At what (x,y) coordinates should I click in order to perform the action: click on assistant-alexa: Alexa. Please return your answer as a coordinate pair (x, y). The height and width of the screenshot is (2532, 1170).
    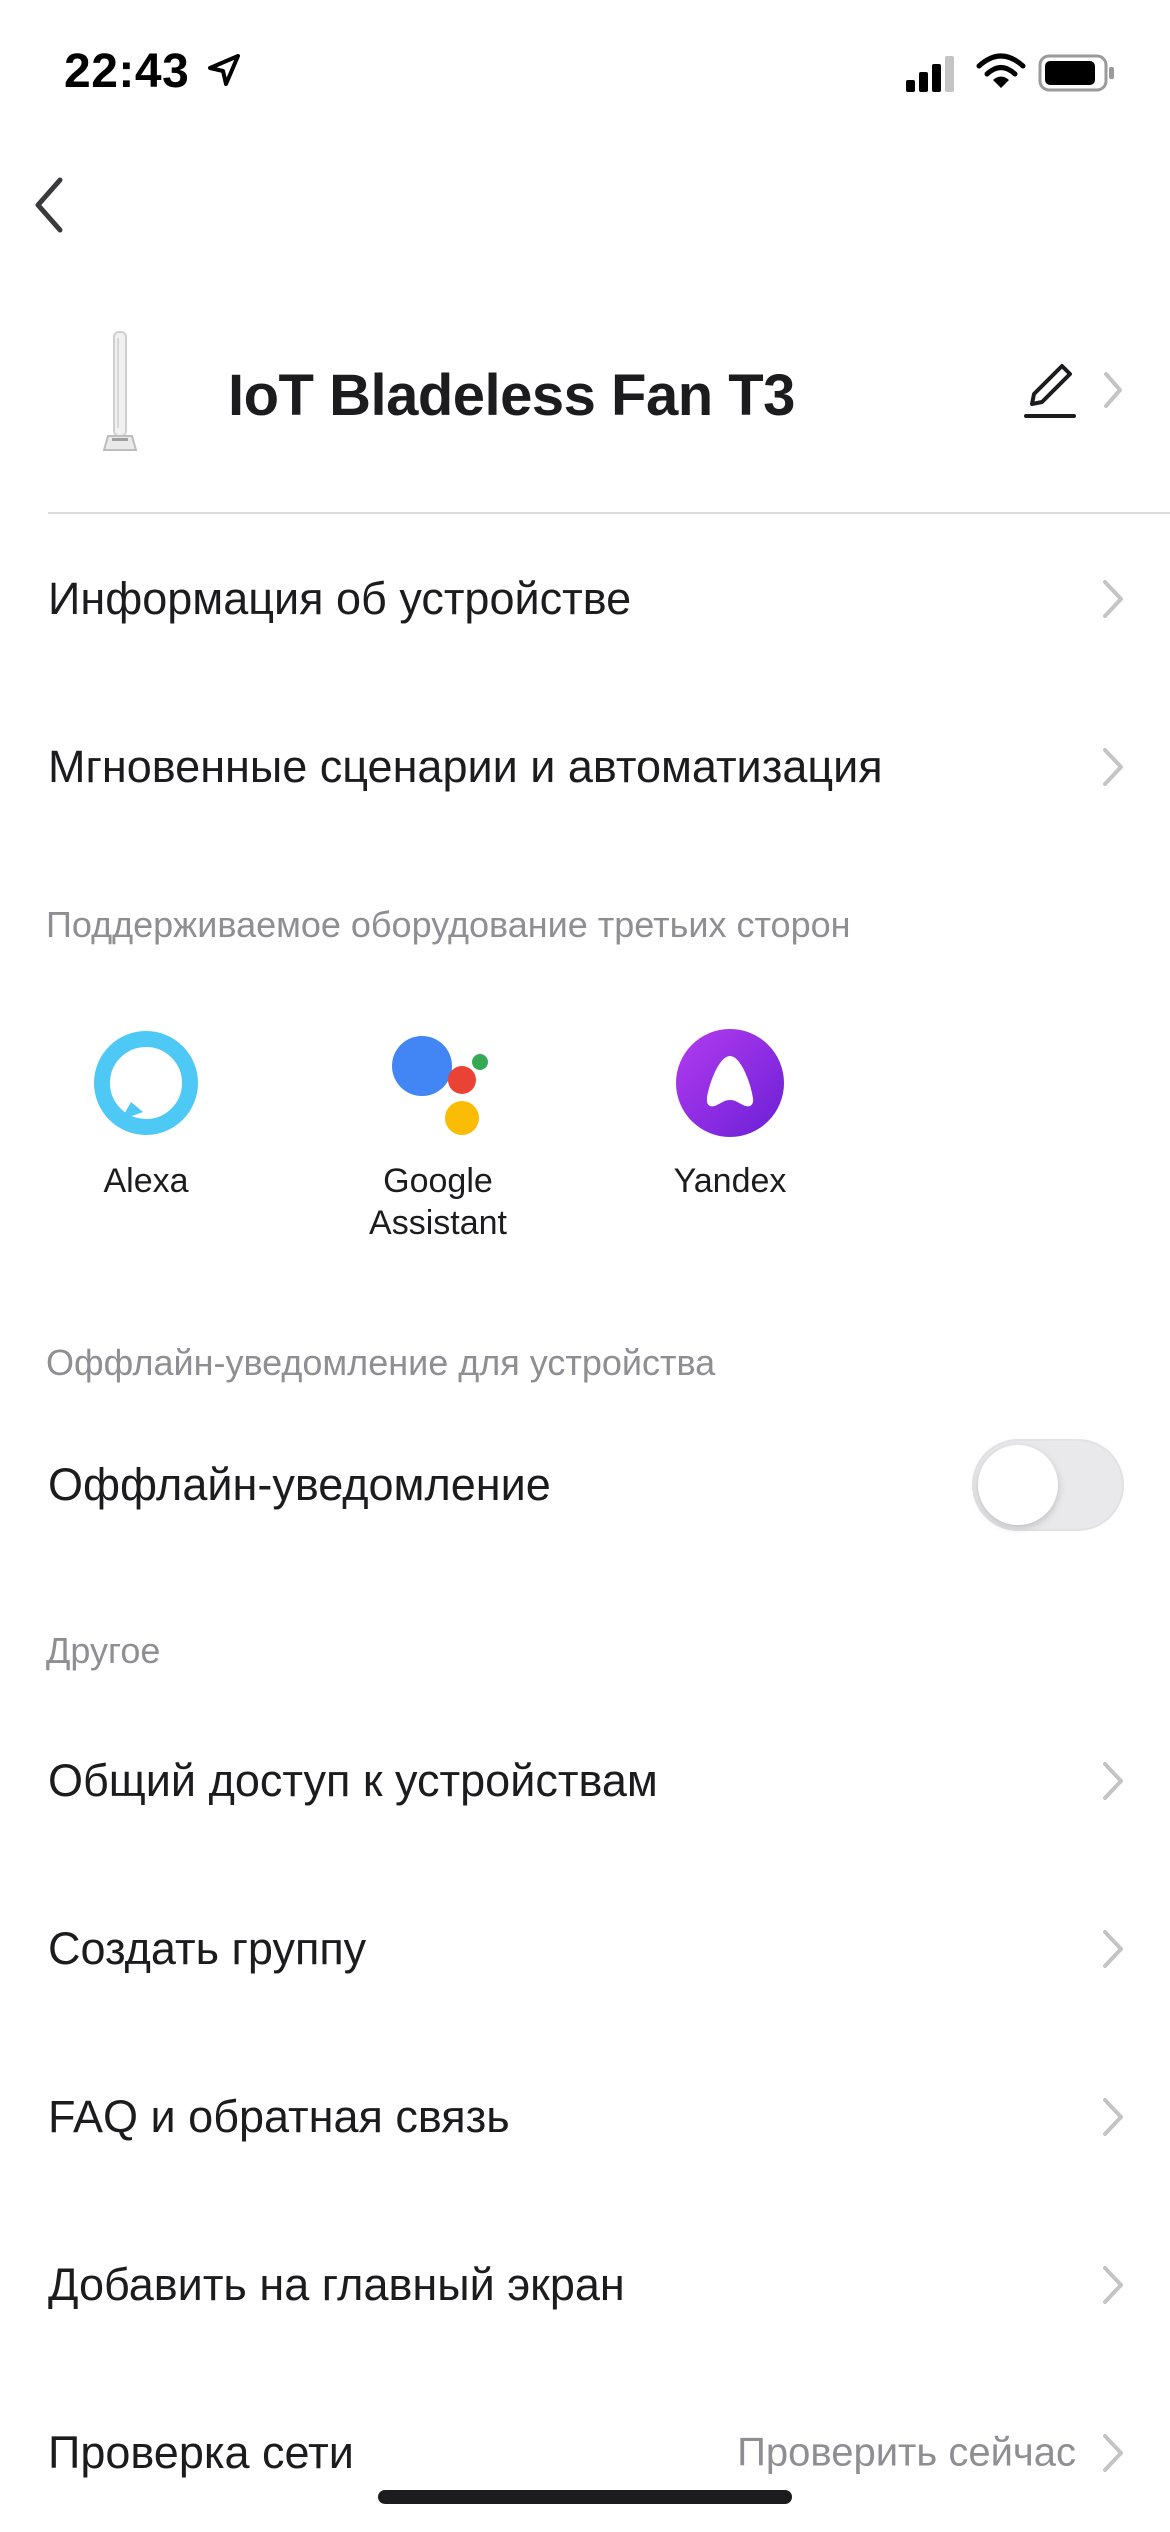
    Looking at the image, I should click on (146, 1115).